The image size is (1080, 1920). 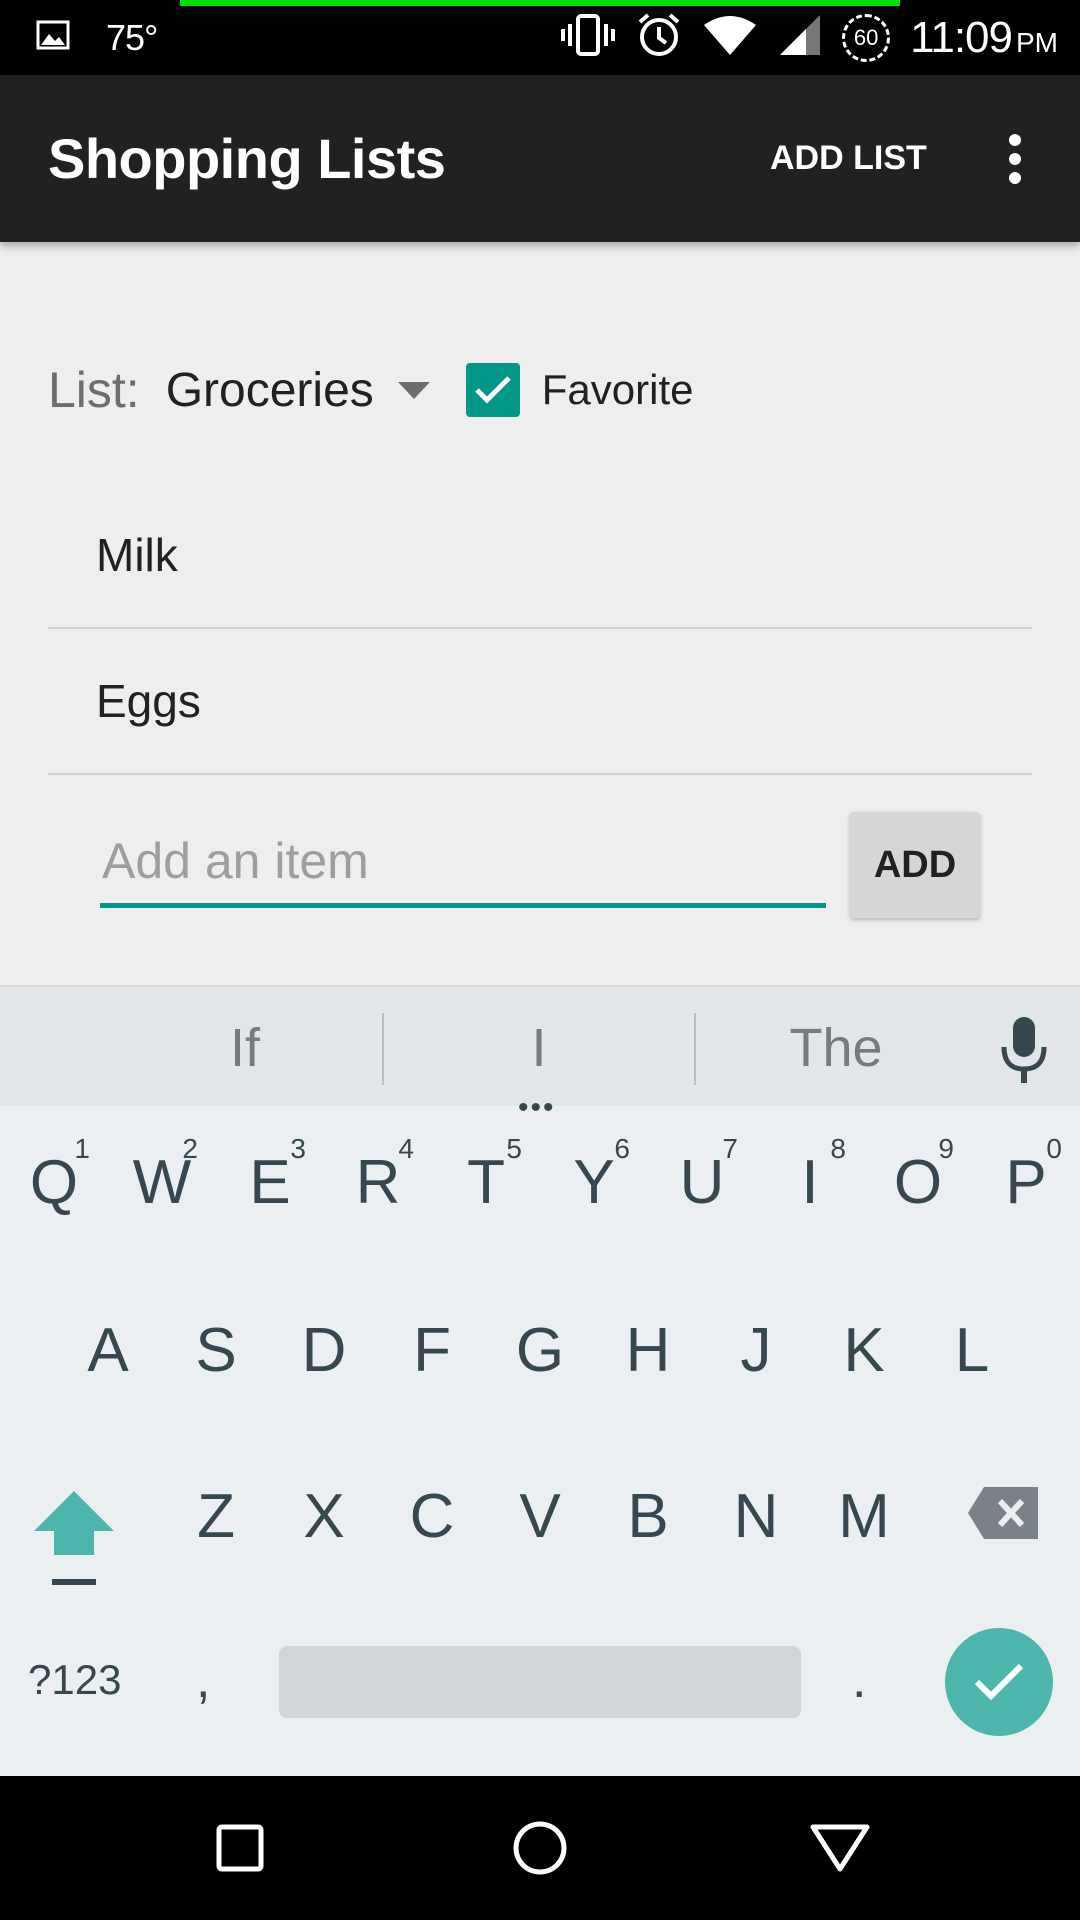 I want to click on home-icon, so click(x=540, y=1848).